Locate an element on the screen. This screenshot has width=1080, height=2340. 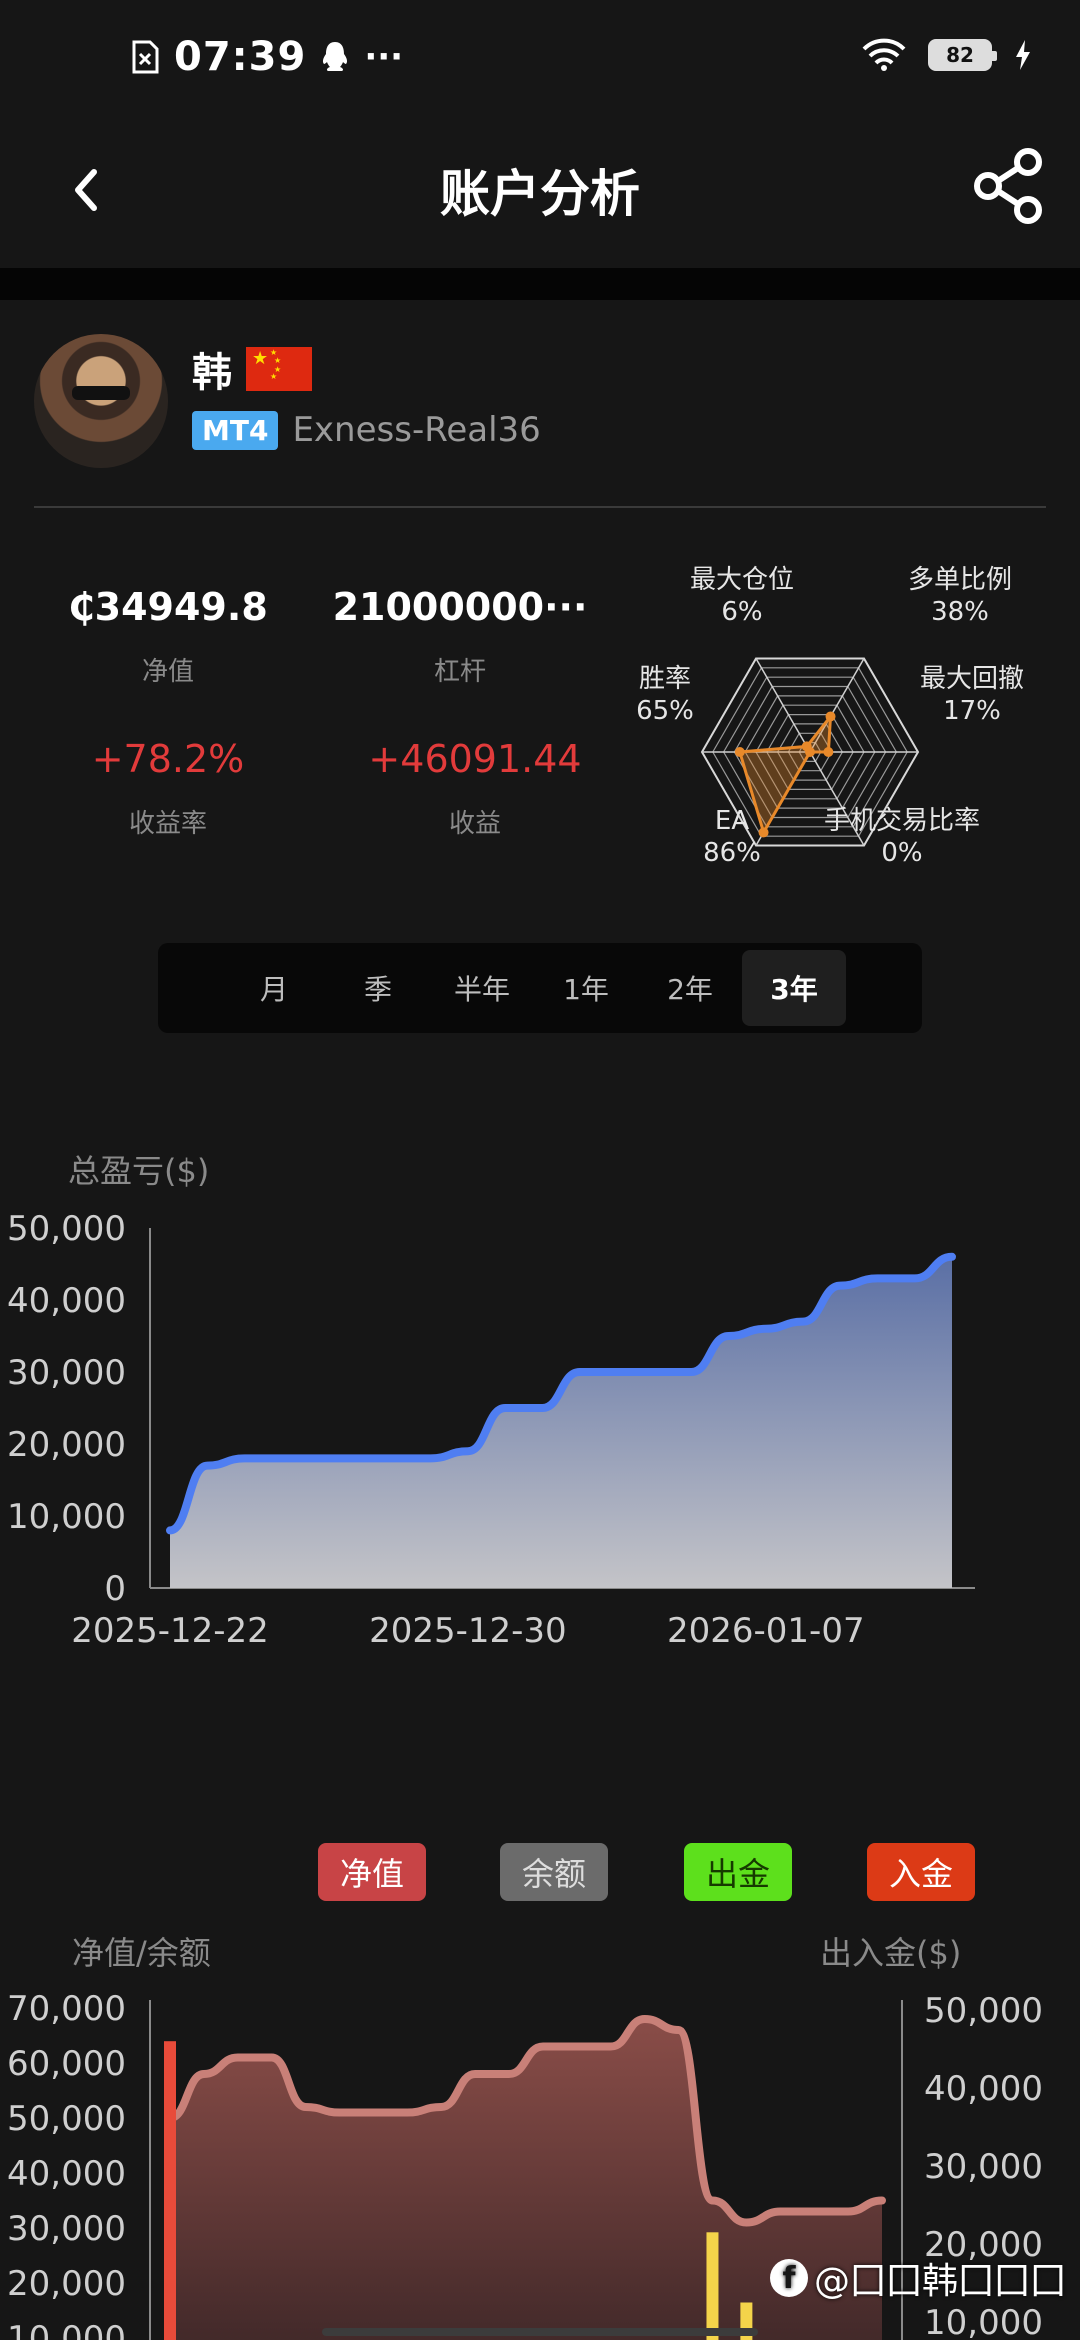
status-time: 07:39 is located at coordinates (240, 57).